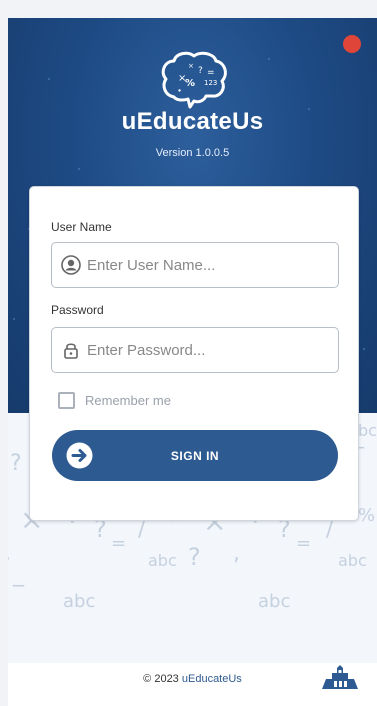 The image size is (377, 706). Describe the element at coordinates (71, 265) in the screenshot. I see `user-circle-icon` at that location.